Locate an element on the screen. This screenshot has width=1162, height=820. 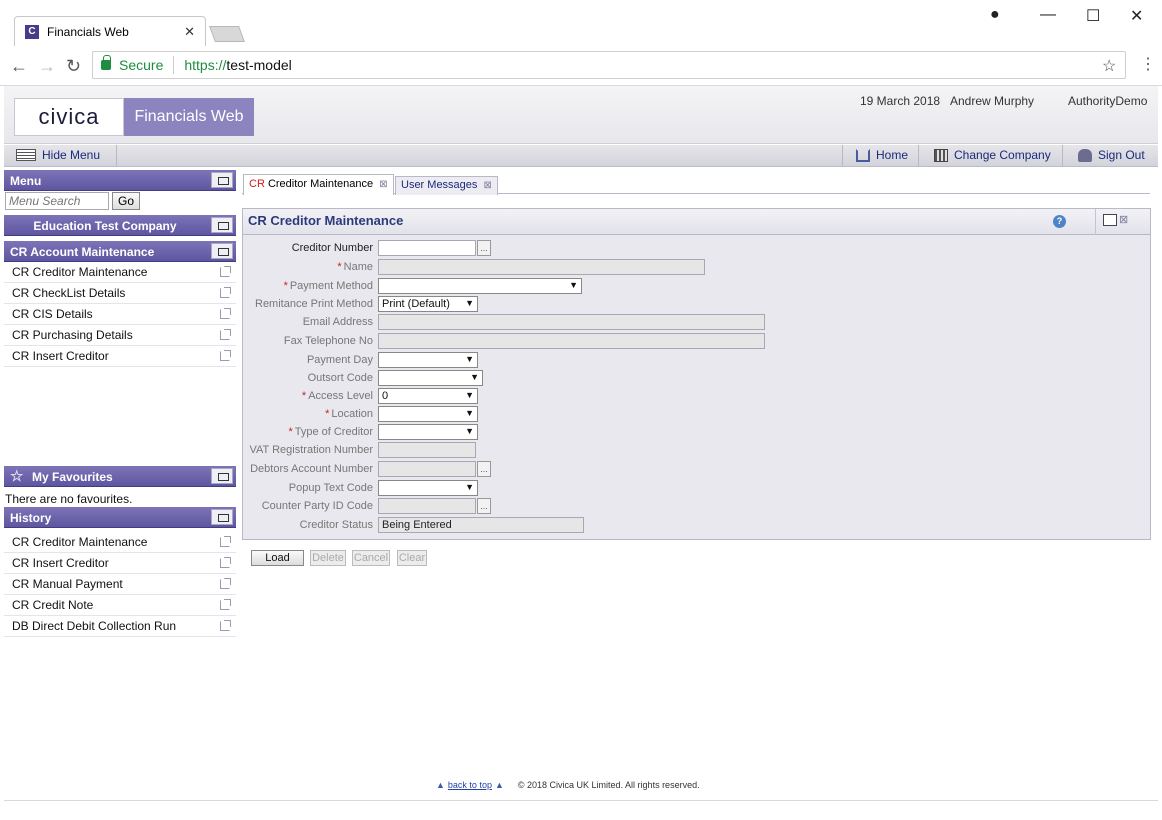
popup-text-code-select is located at coordinates (428, 488).